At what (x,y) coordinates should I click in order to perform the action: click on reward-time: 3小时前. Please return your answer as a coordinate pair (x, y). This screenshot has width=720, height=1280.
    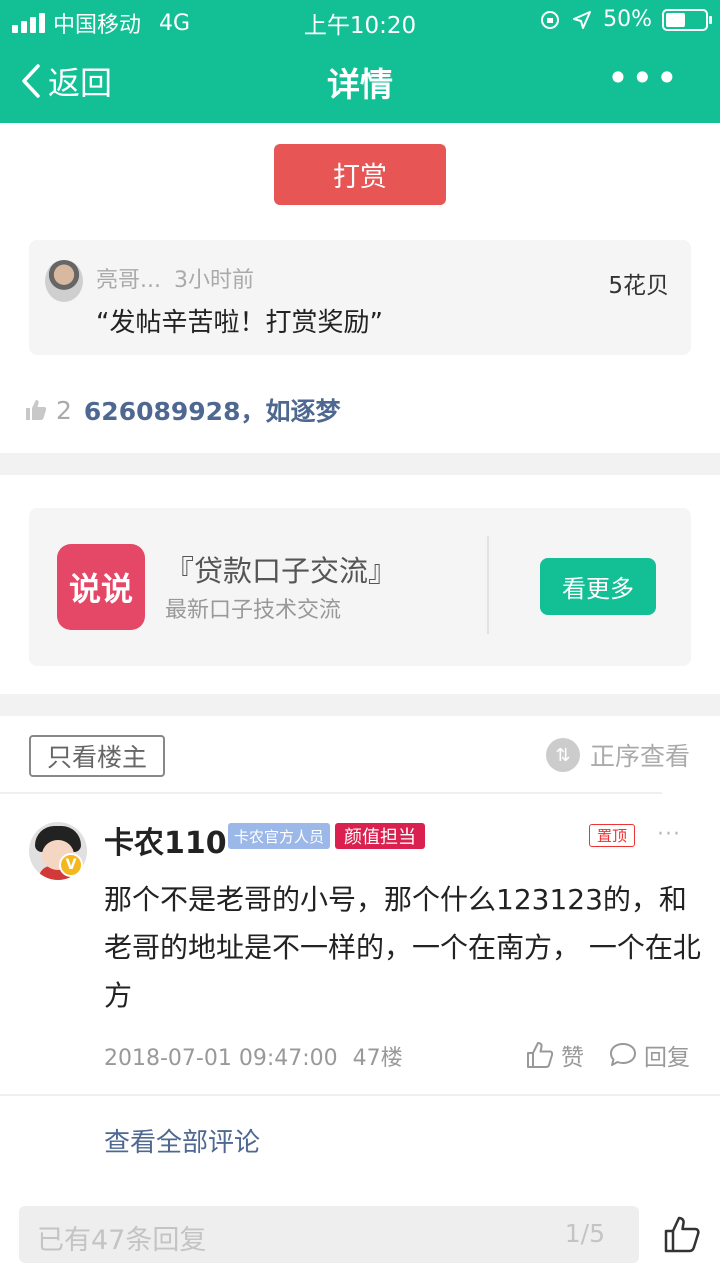
    Looking at the image, I should click on (213, 280).